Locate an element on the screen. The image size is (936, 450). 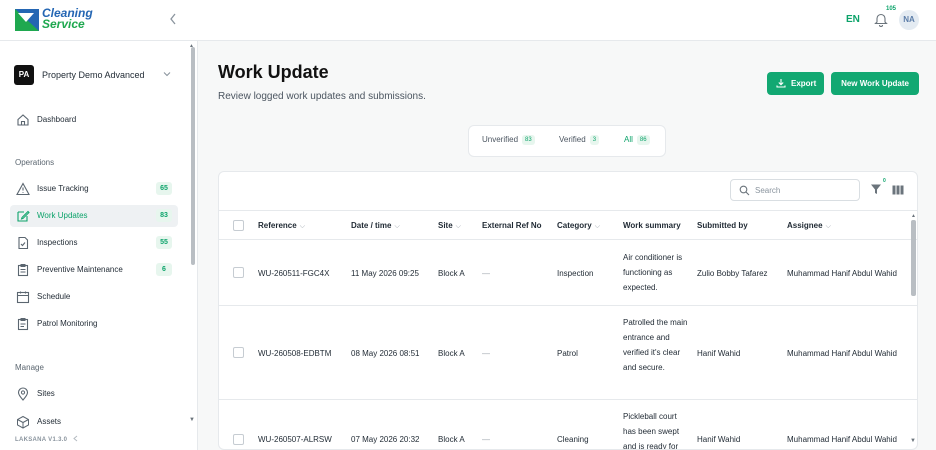
app-version: LAKSANA V1.3.0 is located at coordinates (47, 439).